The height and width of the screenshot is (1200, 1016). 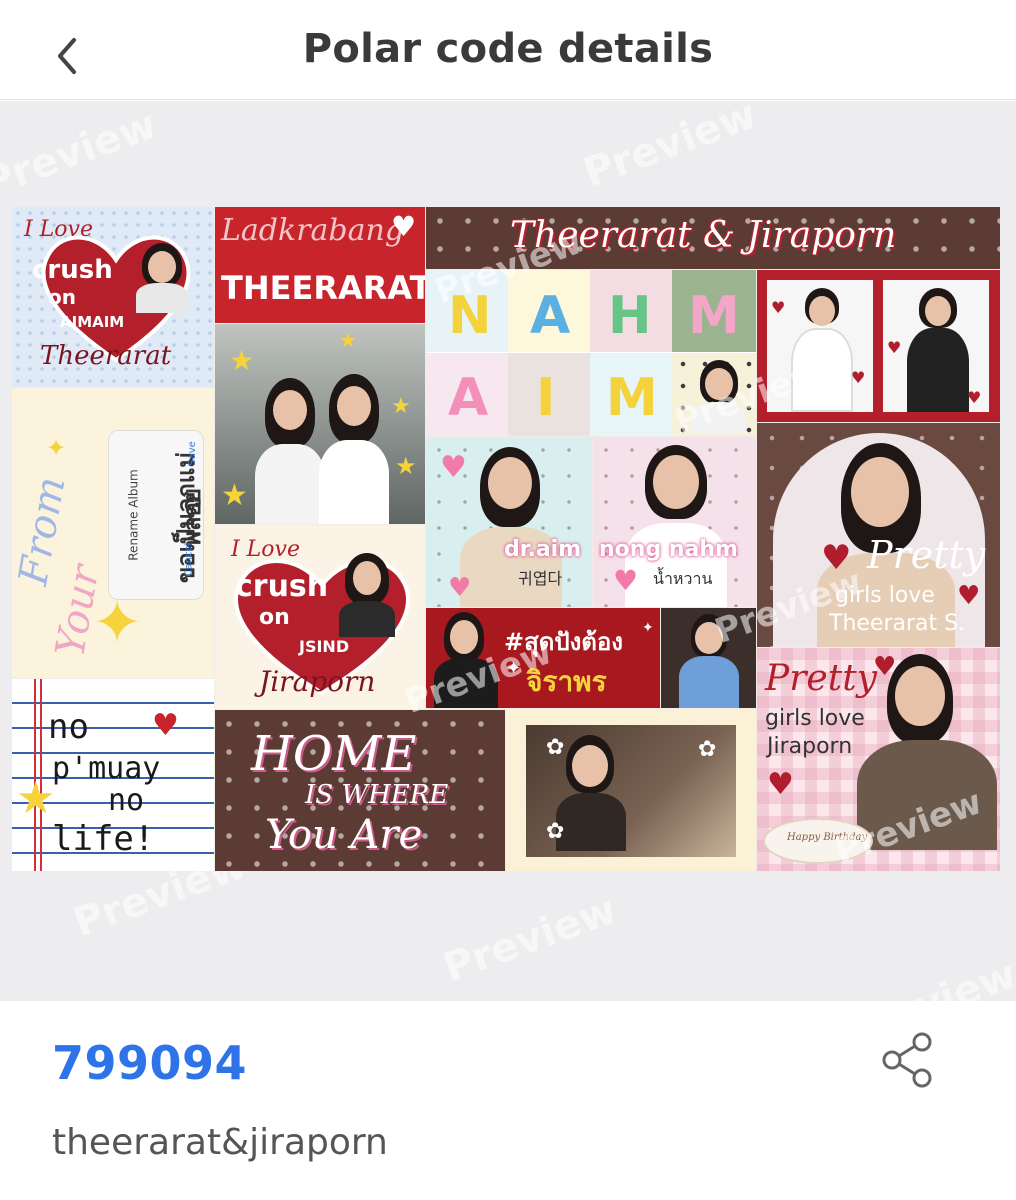 I want to click on label-you-are: You Are, so click(x=344, y=835).